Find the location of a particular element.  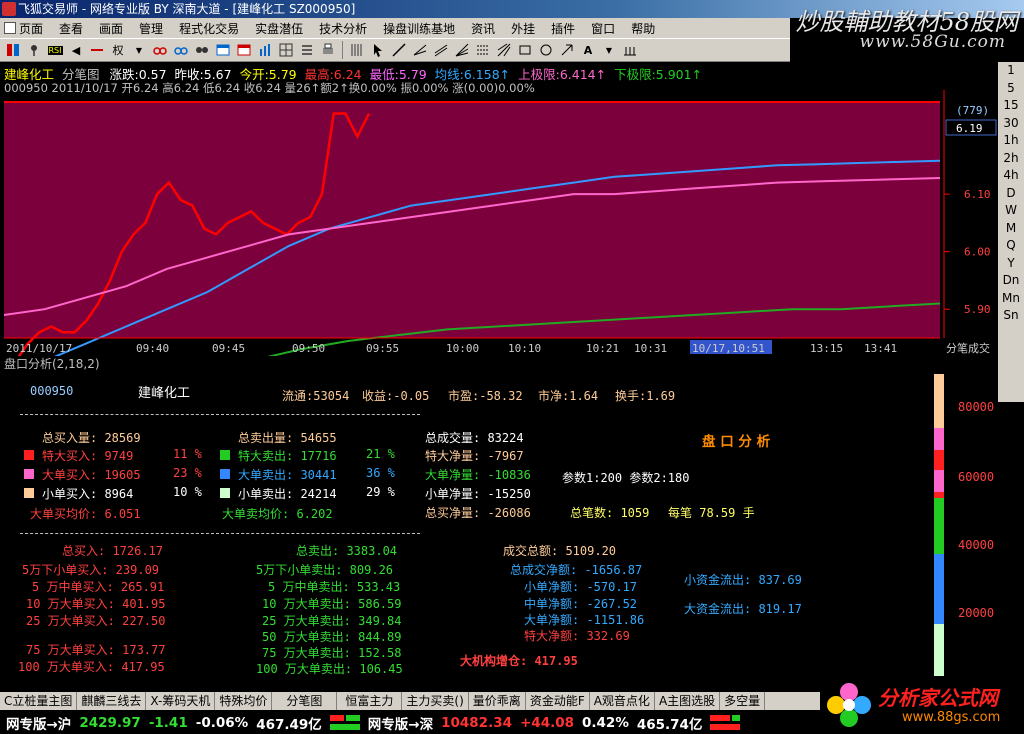

y-tick-label: 6.00 is located at coordinates (977, 252).